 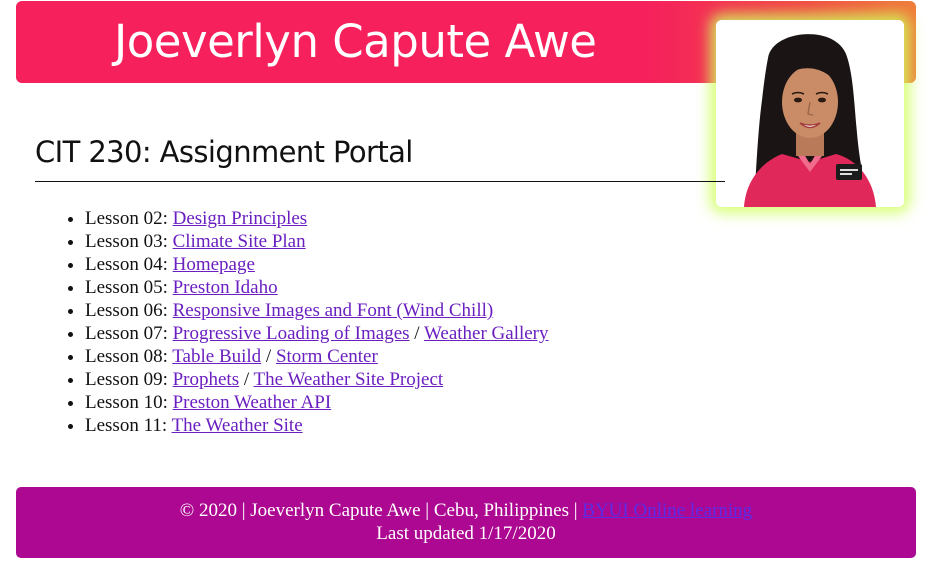 What do you see at coordinates (317, 241) in the screenshot?
I see `lesson-item: Lesson 03: Climate Site Plan` at bounding box center [317, 241].